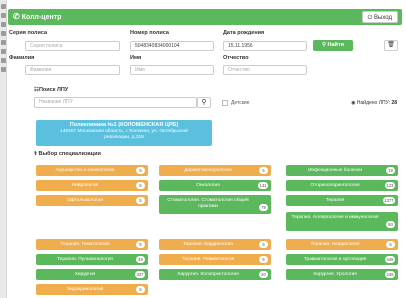 The image size is (406, 298). I want to click on specialization-label: Хирургия, so click(85, 274).